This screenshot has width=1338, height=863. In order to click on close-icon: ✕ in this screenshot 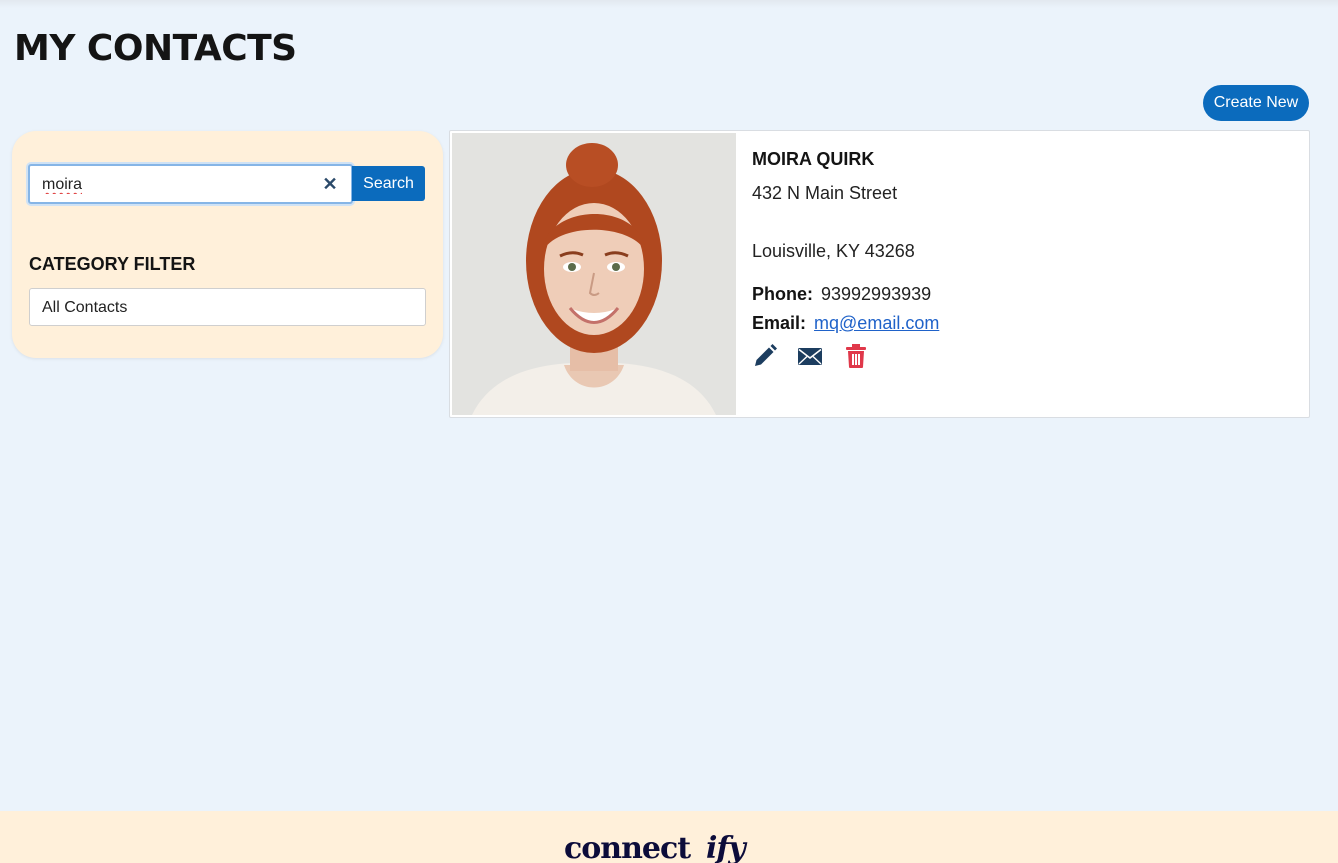, I will do `click(330, 184)`.